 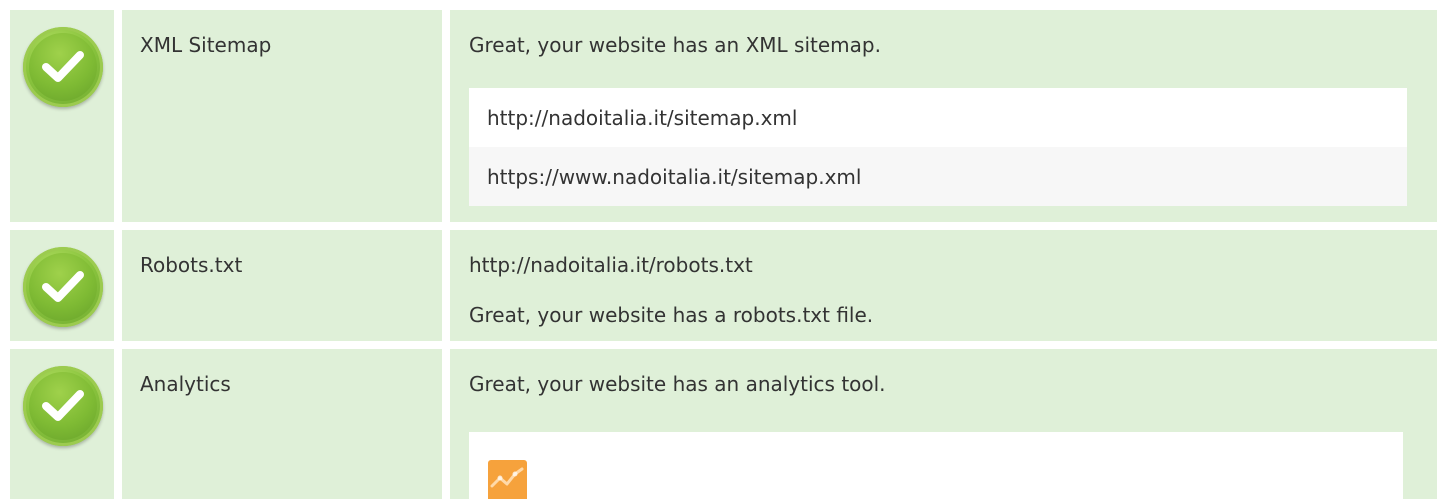 What do you see at coordinates (938, 117) in the screenshot?
I see `sitemap-url: http://nadoitalia.it/sitemap.xml` at bounding box center [938, 117].